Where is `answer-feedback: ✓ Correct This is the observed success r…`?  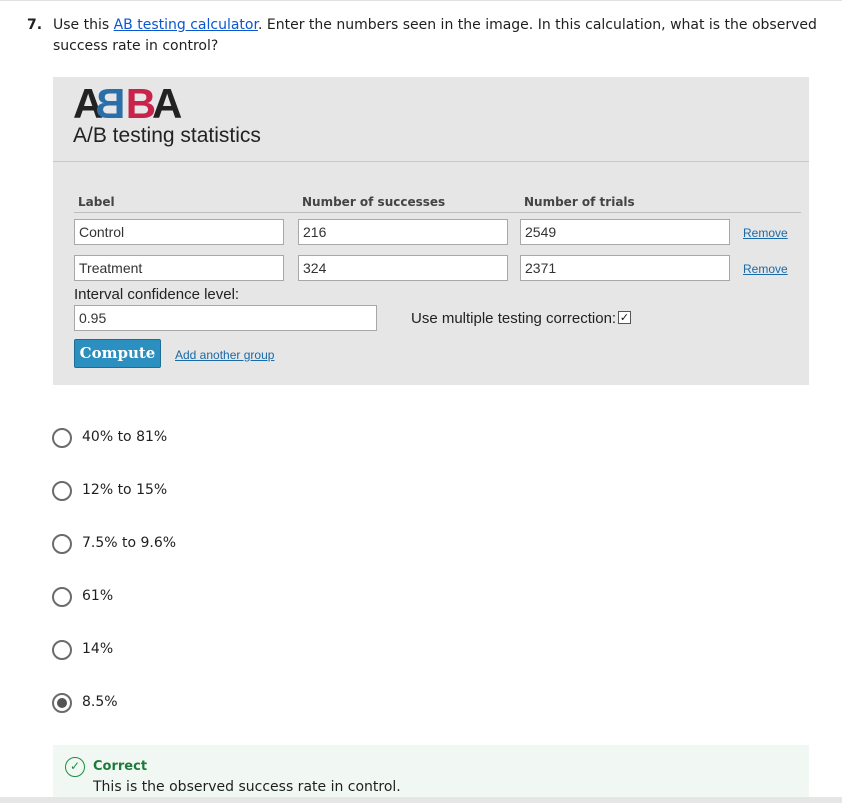
answer-feedback: ✓ Correct This is the observed success r… is located at coordinates (431, 771).